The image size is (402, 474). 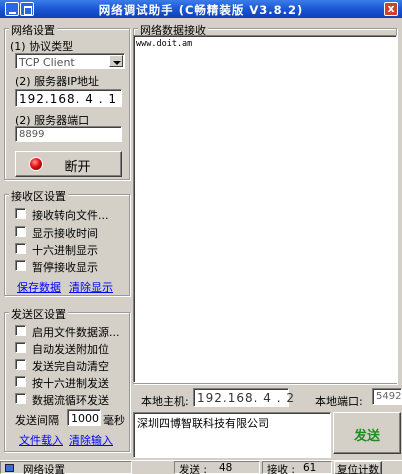 What do you see at coordinates (47, 62) in the screenshot?
I see `protocol-value: TCP Client` at bounding box center [47, 62].